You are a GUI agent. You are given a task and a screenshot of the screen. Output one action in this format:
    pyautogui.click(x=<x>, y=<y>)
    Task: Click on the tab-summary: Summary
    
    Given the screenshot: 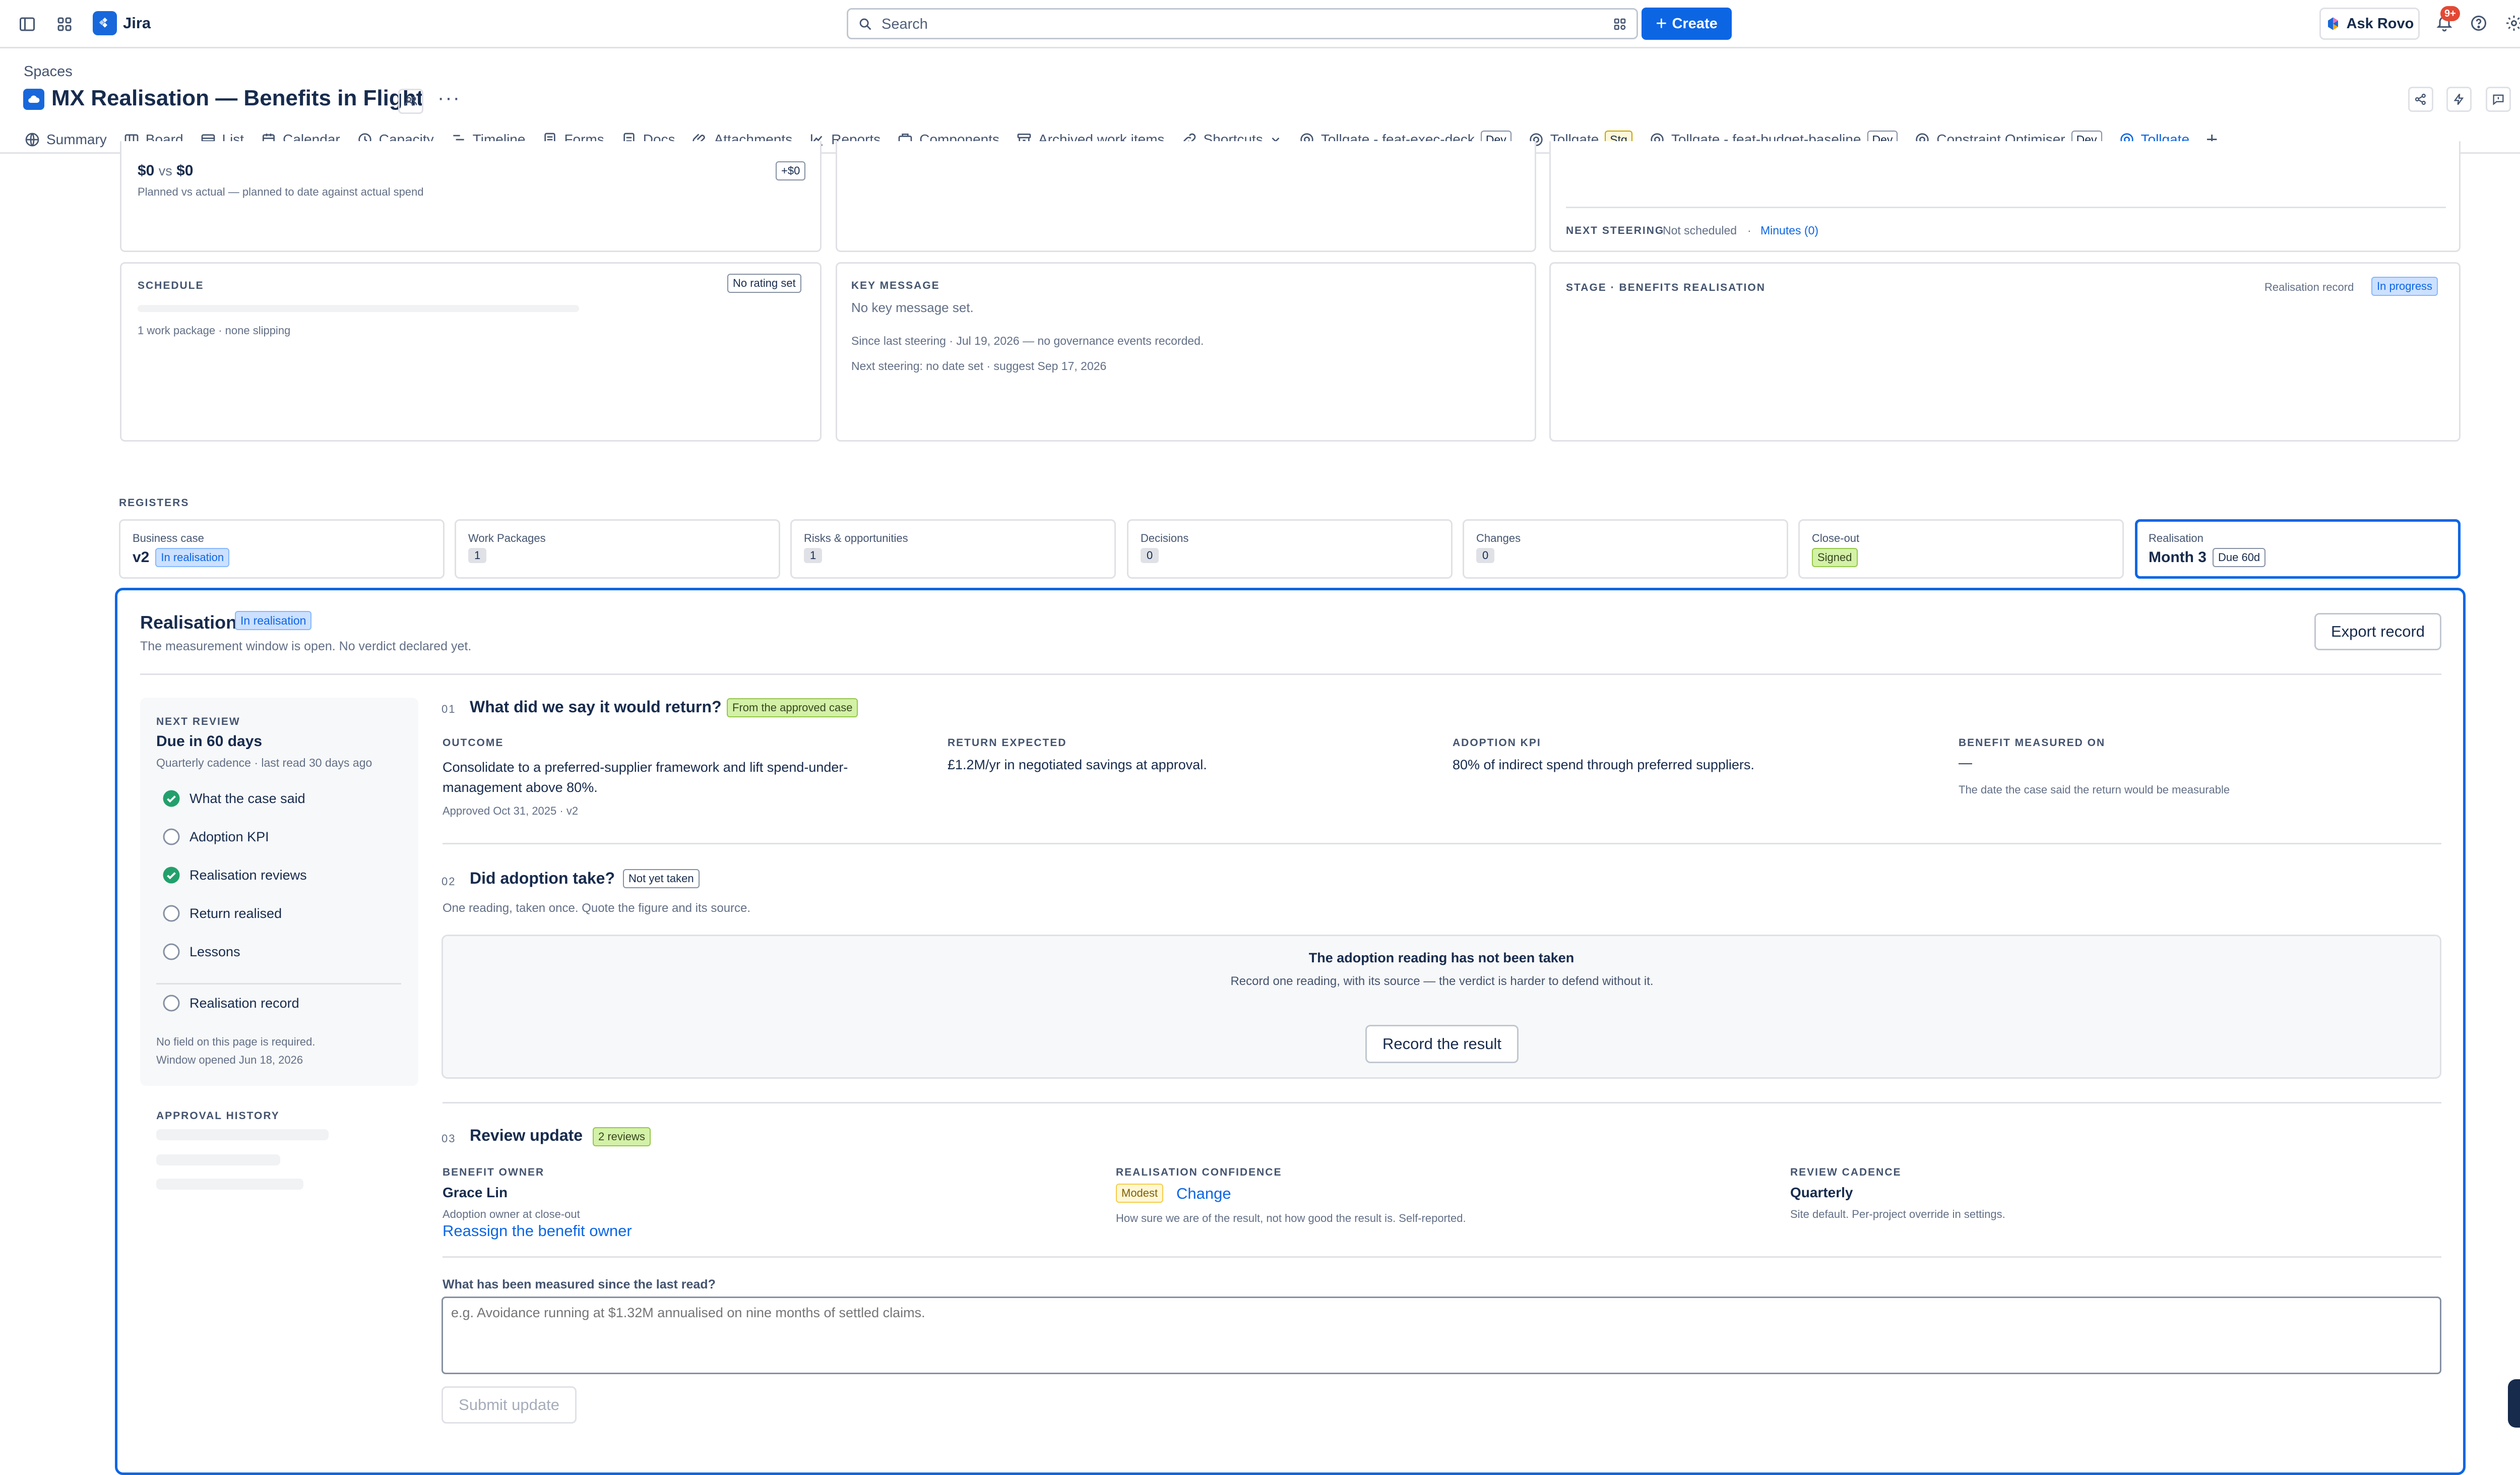 What is the action you would take?
    pyautogui.click(x=65, y=139)
    